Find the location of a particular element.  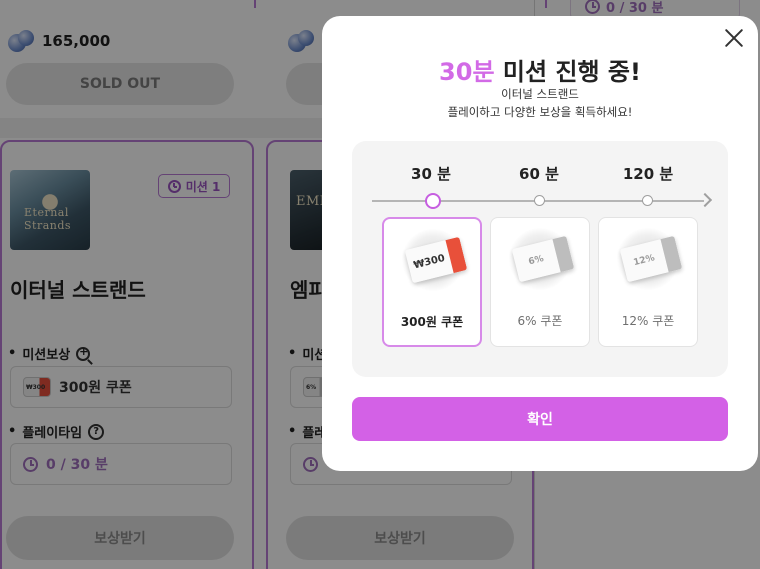

modal-title: 30분 미션 진행 중! is located at coordinates (540, 69).